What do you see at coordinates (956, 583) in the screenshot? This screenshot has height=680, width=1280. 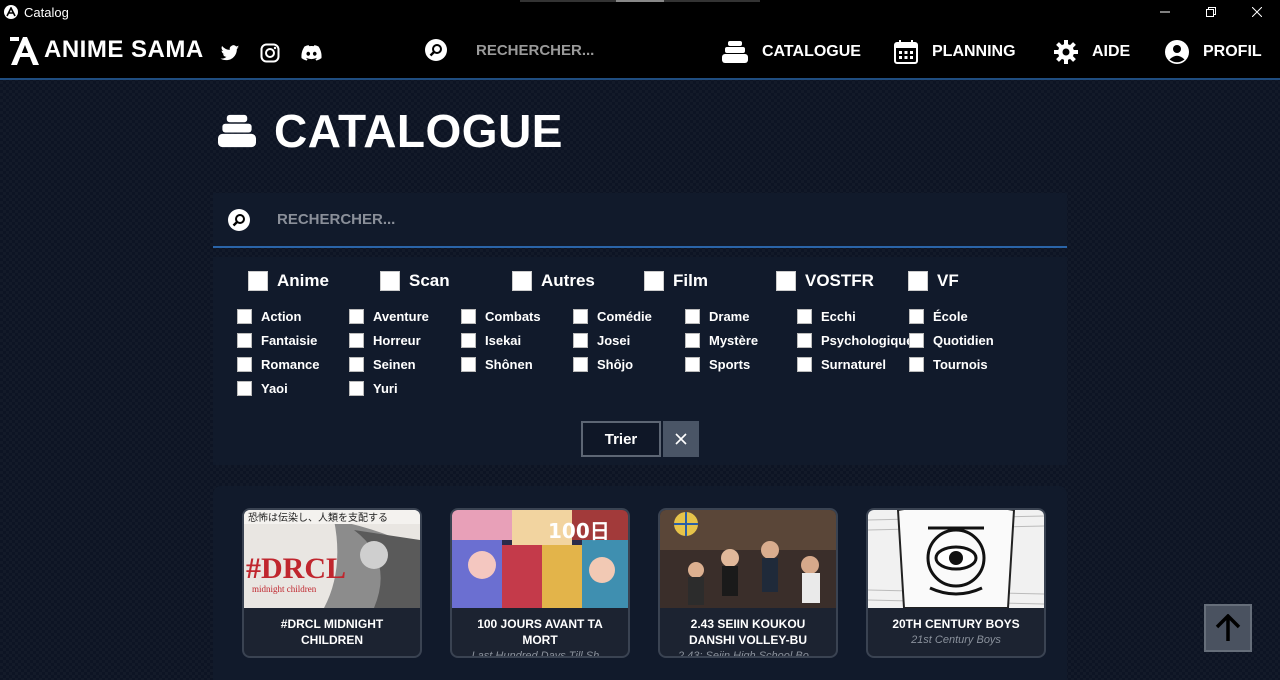 I see `catalog-card: 20TH CENTURY BOYS 21st Century Boys` at bounding box center [956, 583].